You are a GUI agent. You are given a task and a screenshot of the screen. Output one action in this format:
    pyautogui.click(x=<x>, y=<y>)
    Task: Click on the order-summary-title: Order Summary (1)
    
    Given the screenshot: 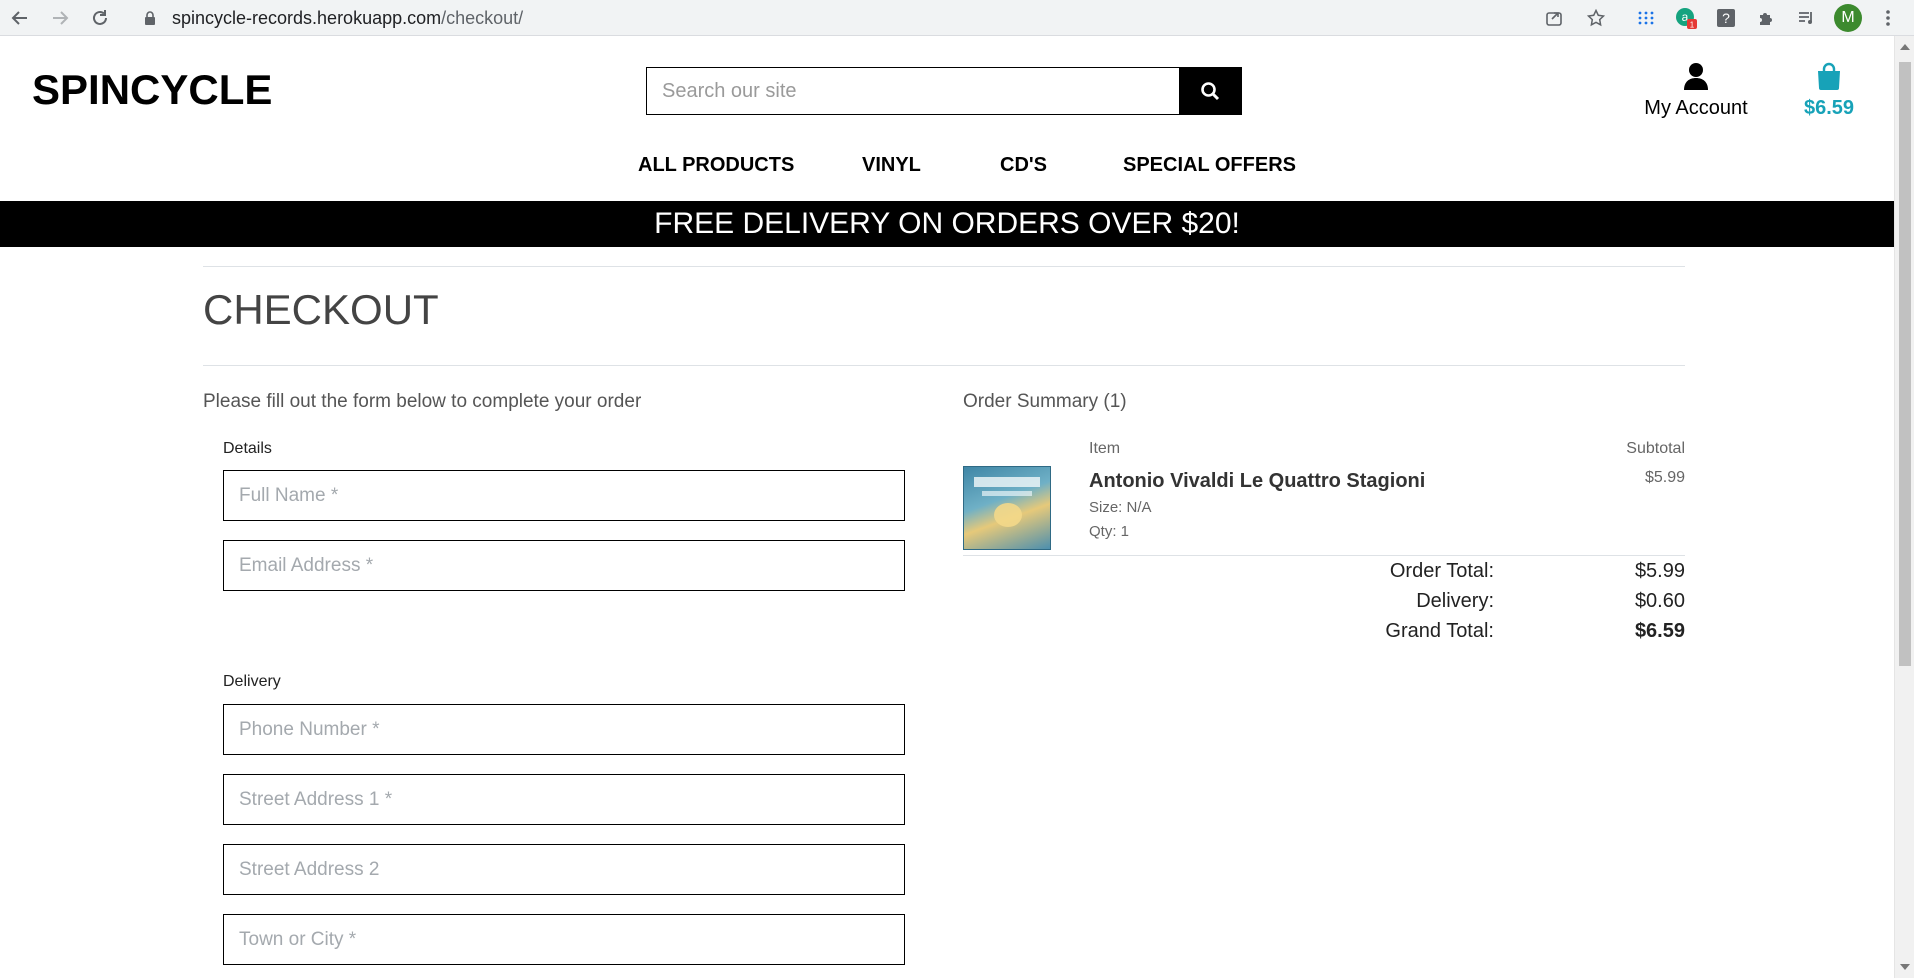 What is the action you would take?
    pyautogui.click(x=1045, y=401)
    